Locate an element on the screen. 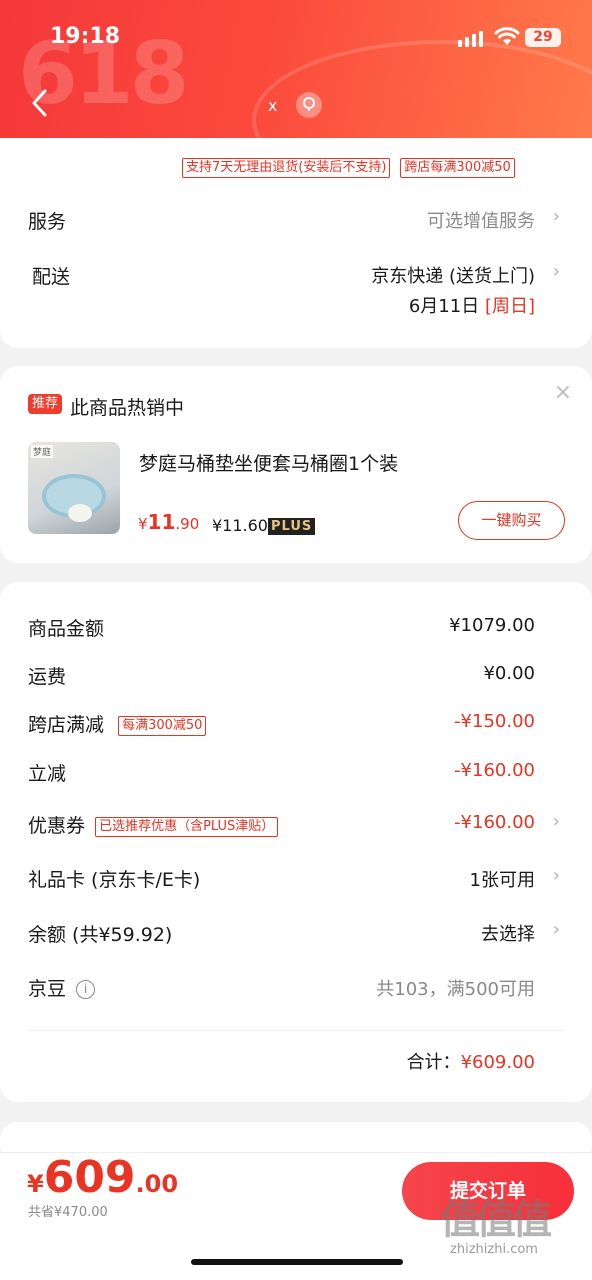 This screenshot has height=1280, width=592. shipping-label: 运费 is located at coordinates (47, 677).